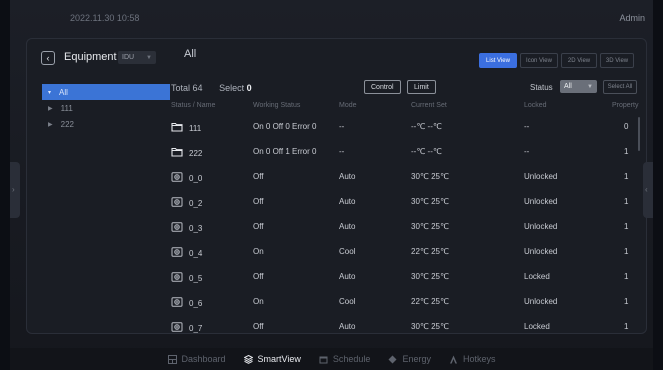 This screenshot has height=370, width=663. What do you see at coordinates (351, 359) in the screenshot?
I see `nav-label: Schedule` at bounding box center [351, 359].